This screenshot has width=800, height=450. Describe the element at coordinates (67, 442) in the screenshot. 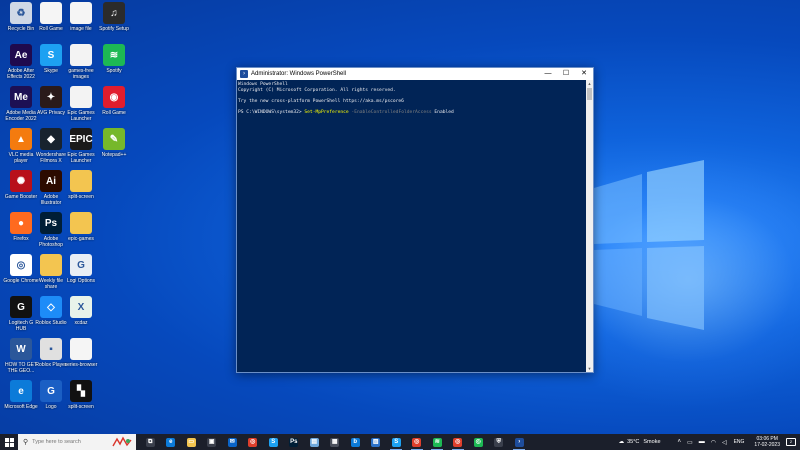

I see `search-input` at that location.